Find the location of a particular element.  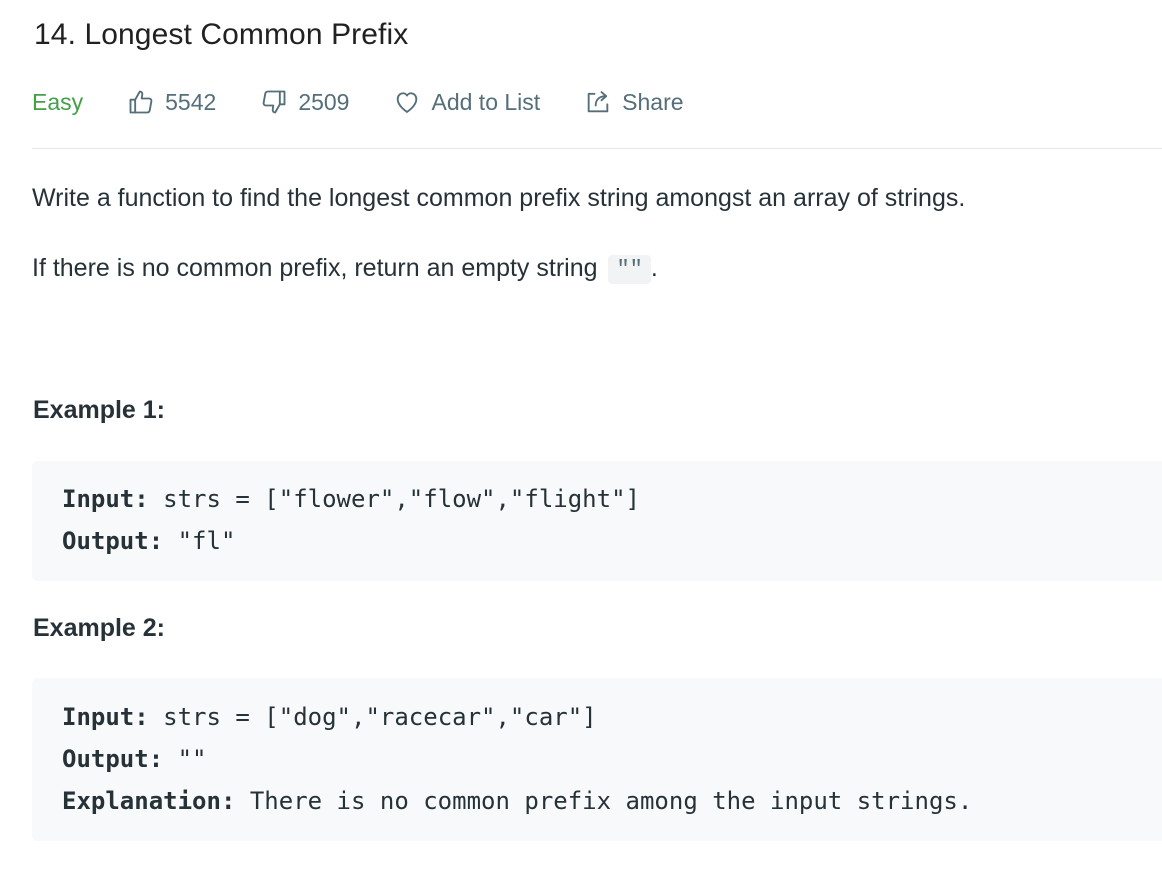

example-input-line: Input: strs = ["dog","racecar","car"] is located at coordinates (597, 717).